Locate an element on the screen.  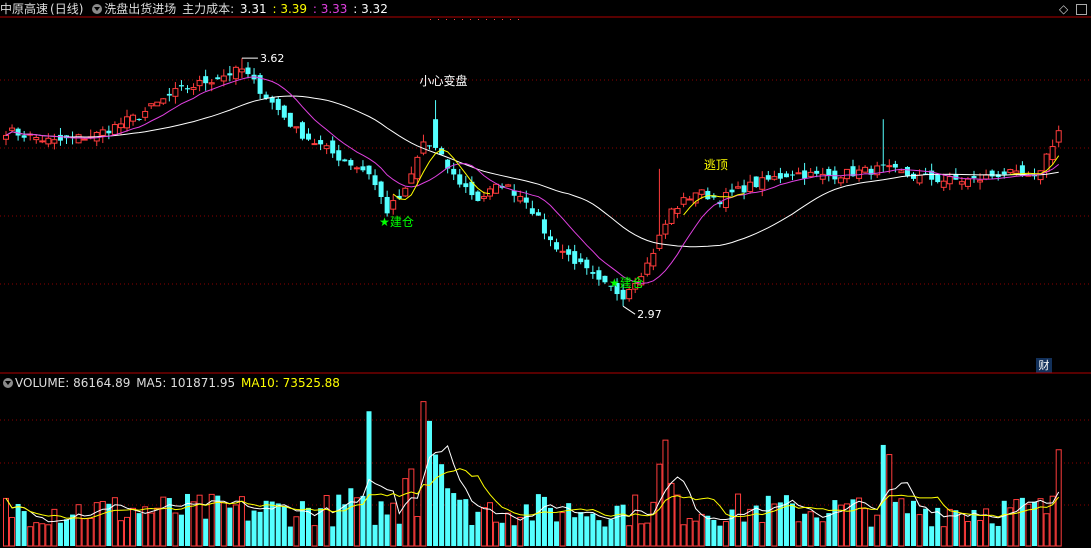
indicator-menu-icon is located at coordinates (97, 9).